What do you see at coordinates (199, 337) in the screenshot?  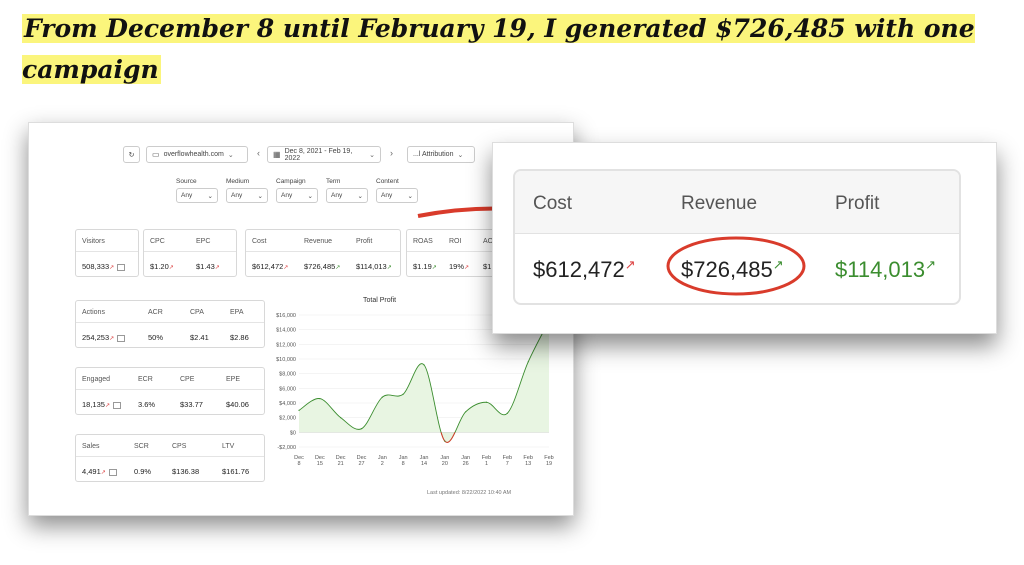 I see `cpa-value: $2.41` at bounding box center [199, 337].